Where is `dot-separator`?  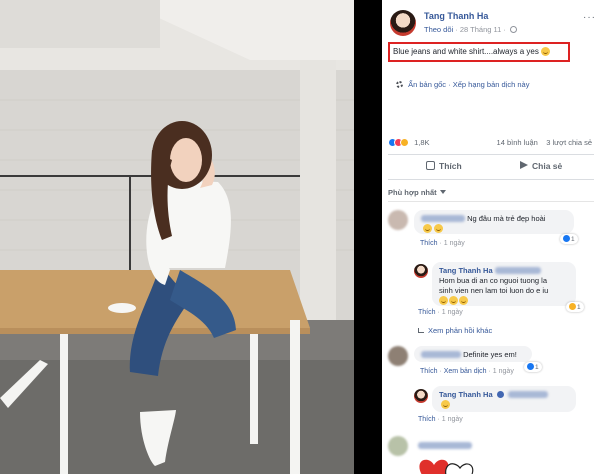 dot-separator is located at coordinates (542, 142).